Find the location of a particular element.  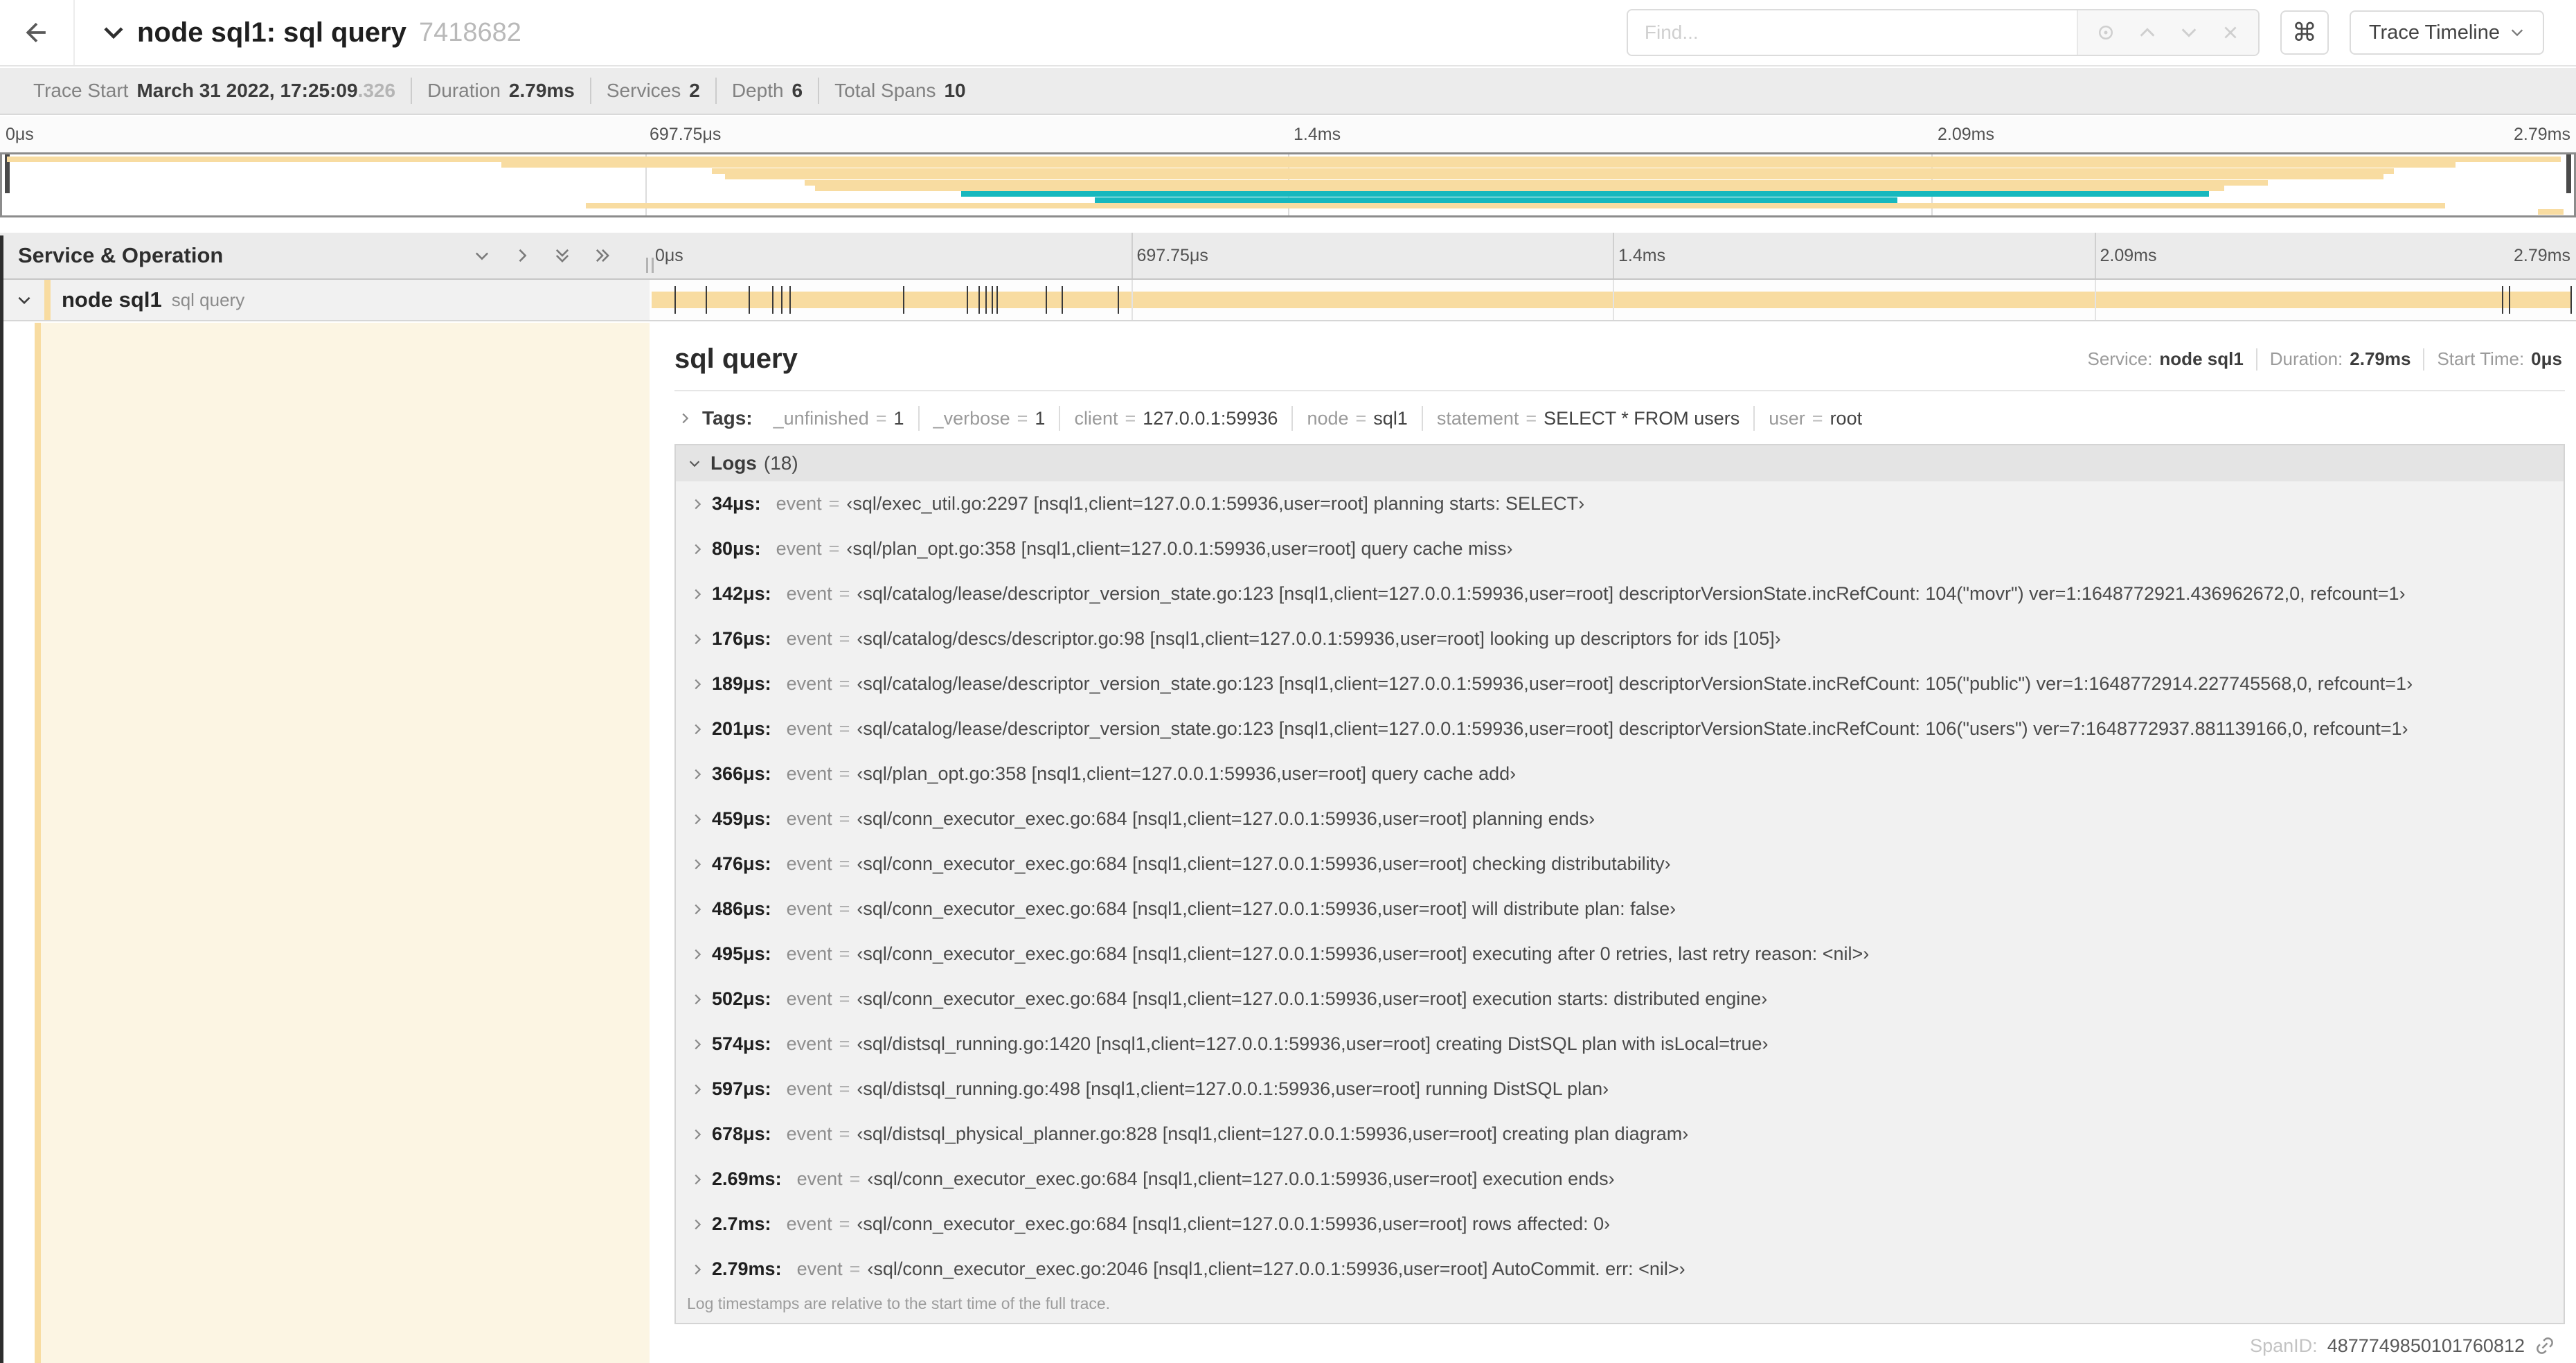

trace-minimap is located at coordinates (1288, 184).